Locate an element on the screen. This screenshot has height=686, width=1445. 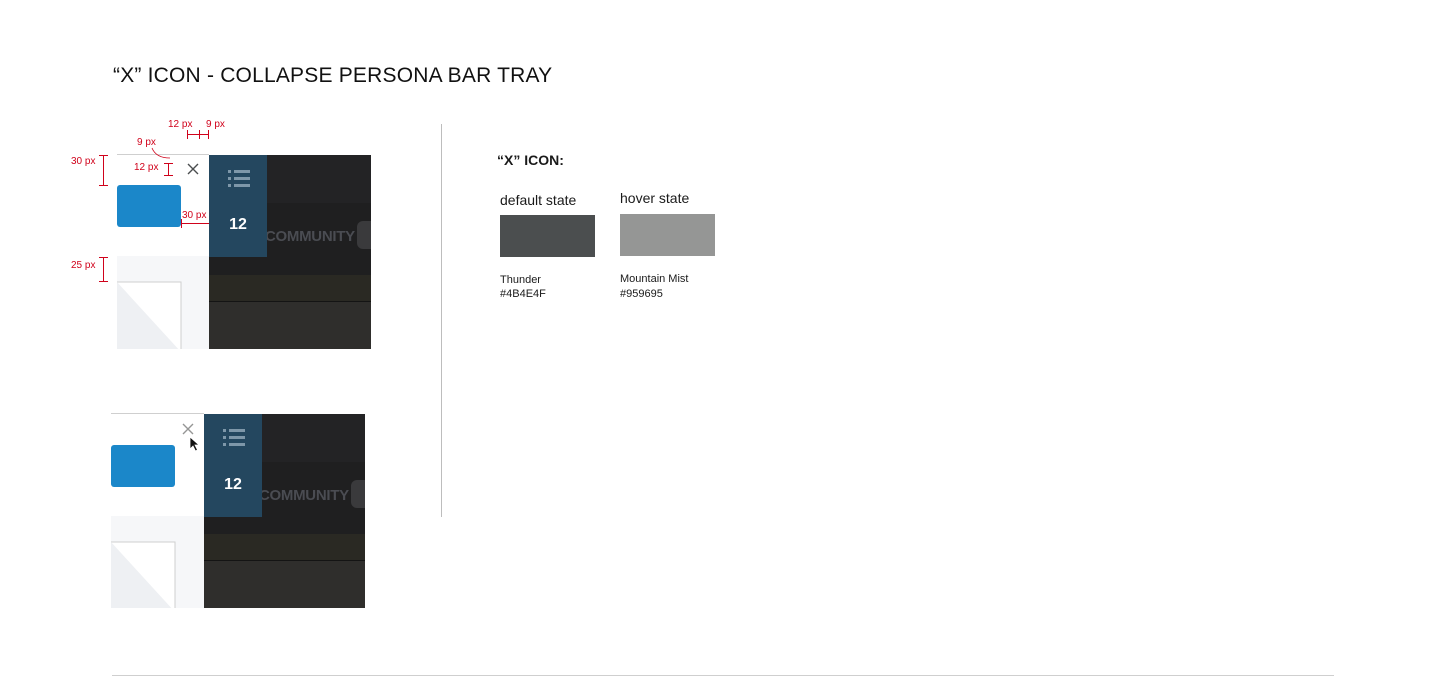
measure-top-a: 12 px is located at coordinates (180, 124).